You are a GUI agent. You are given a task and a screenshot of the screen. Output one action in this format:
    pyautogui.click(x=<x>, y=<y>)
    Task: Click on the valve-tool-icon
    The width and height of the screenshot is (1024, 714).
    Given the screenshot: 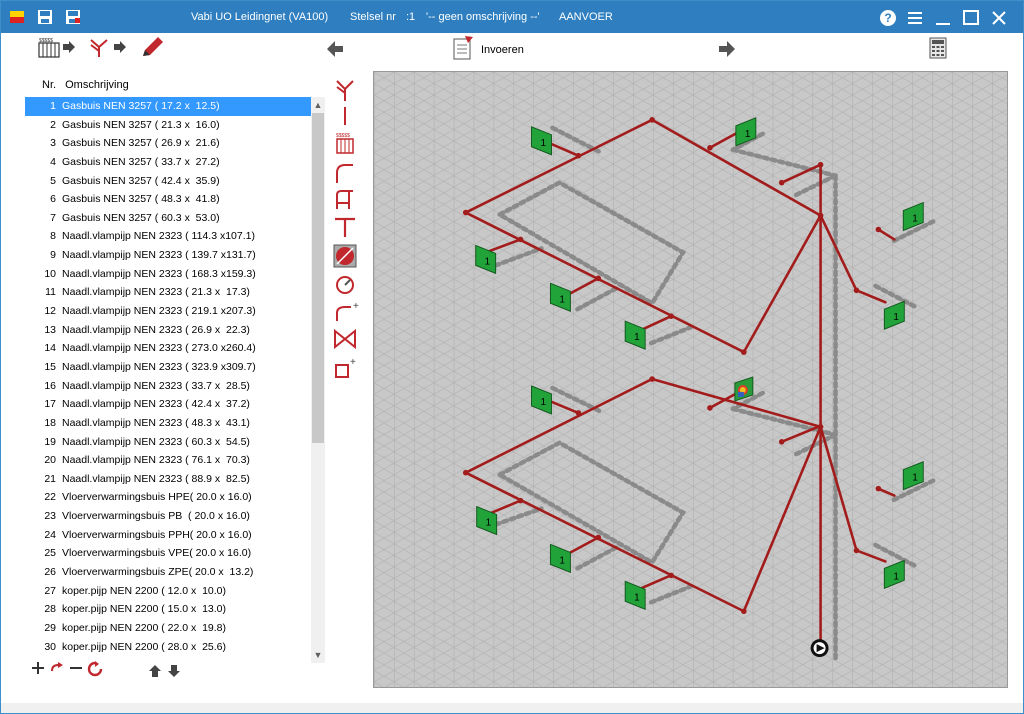 What is the action you would take?
    pyautogui.click(x=345, y=339)
    